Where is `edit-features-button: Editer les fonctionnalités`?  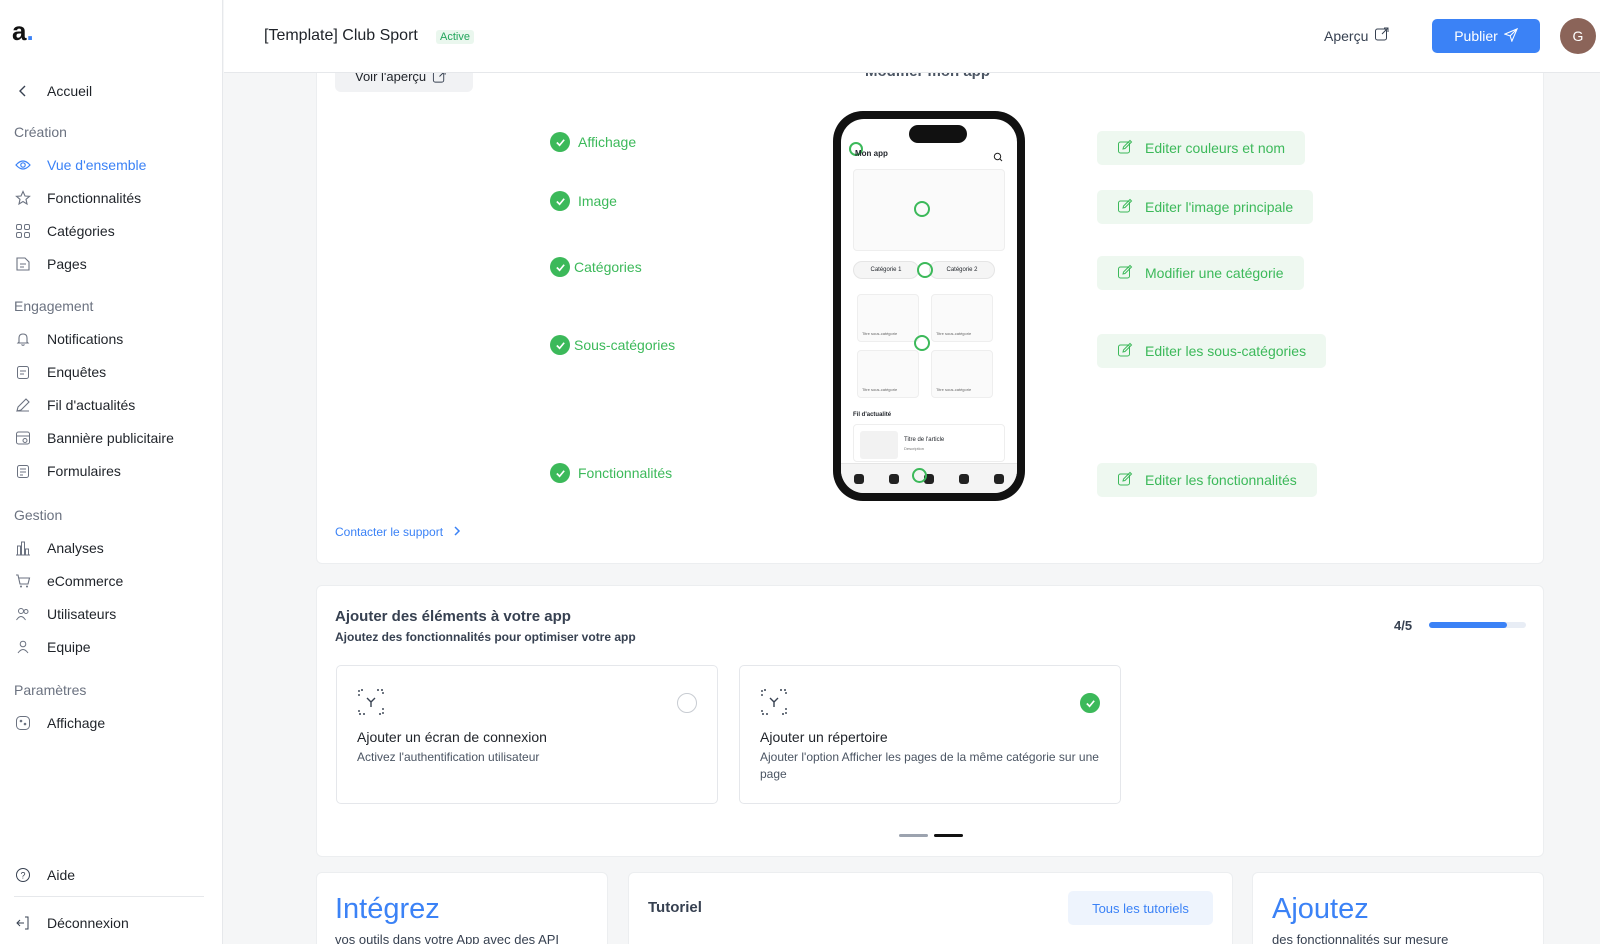 edit-features-button: Editer les fonctionnalités is located at coordinates (1207, 480).